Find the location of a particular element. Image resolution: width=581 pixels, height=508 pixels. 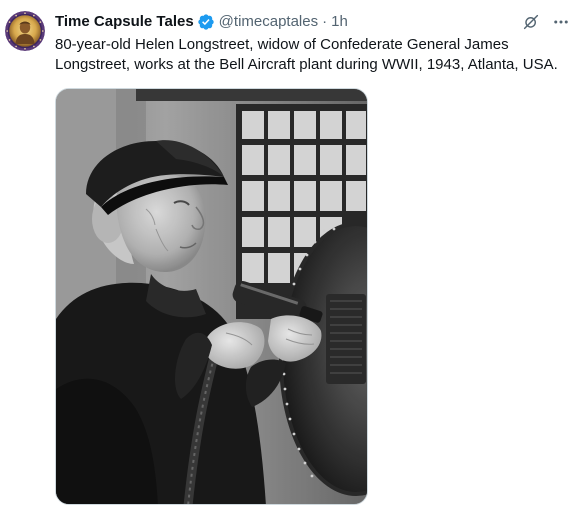

portrait-medallion-avatar-icon is located at coordinates (25, 31).